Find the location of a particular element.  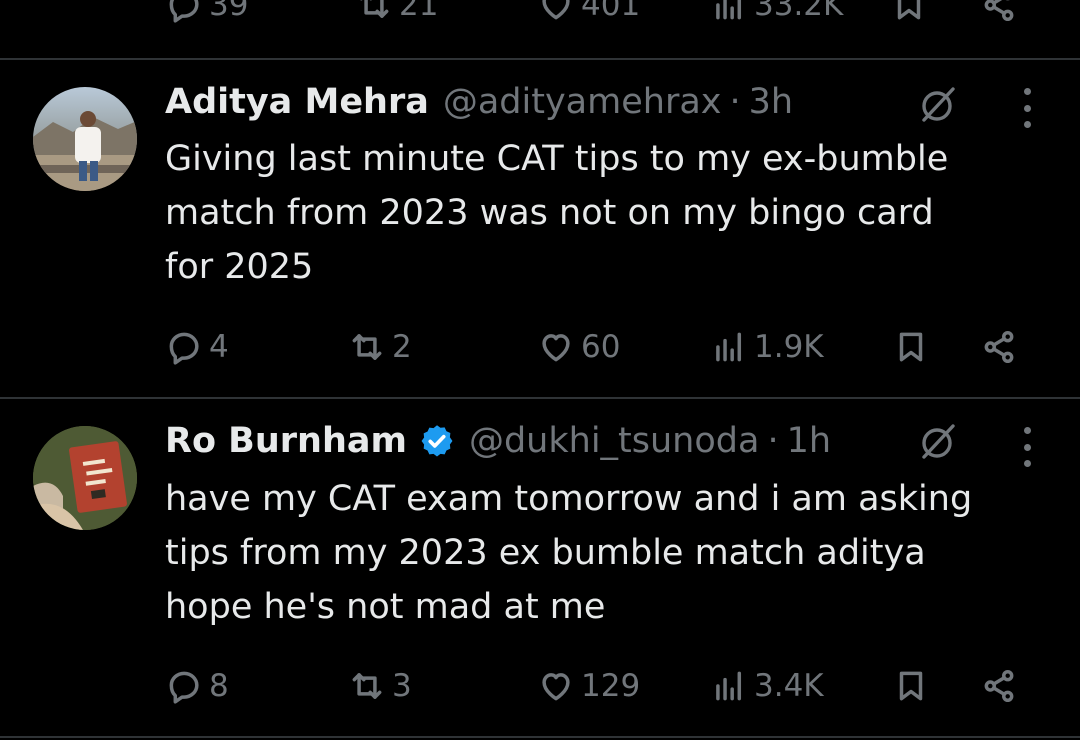

repost-button: 2 is located at coordinates (380, 347).